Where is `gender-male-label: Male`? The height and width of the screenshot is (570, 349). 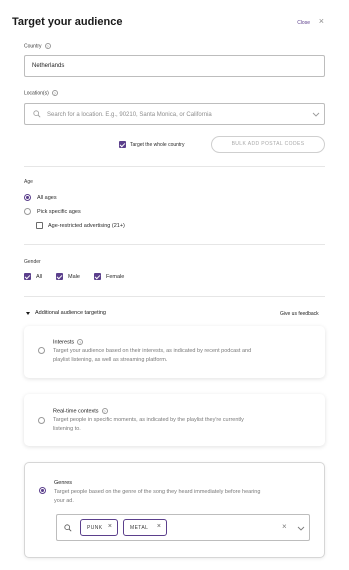
gender-male-label: Male is located at coordinates (74, 277).